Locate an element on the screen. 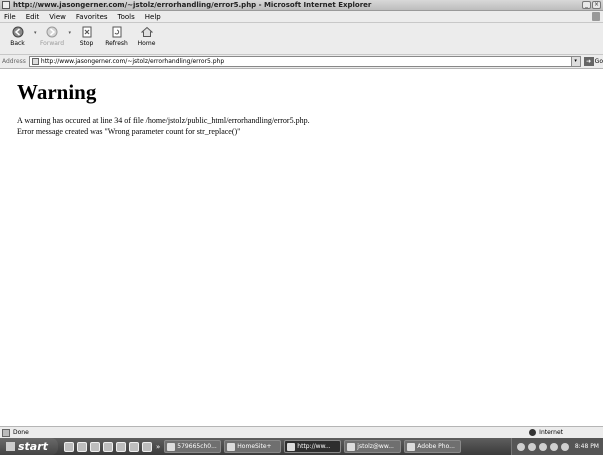 The width and height of the screenshot is (603, 455). stop-label: Stop is located at coordinates (86, 43).